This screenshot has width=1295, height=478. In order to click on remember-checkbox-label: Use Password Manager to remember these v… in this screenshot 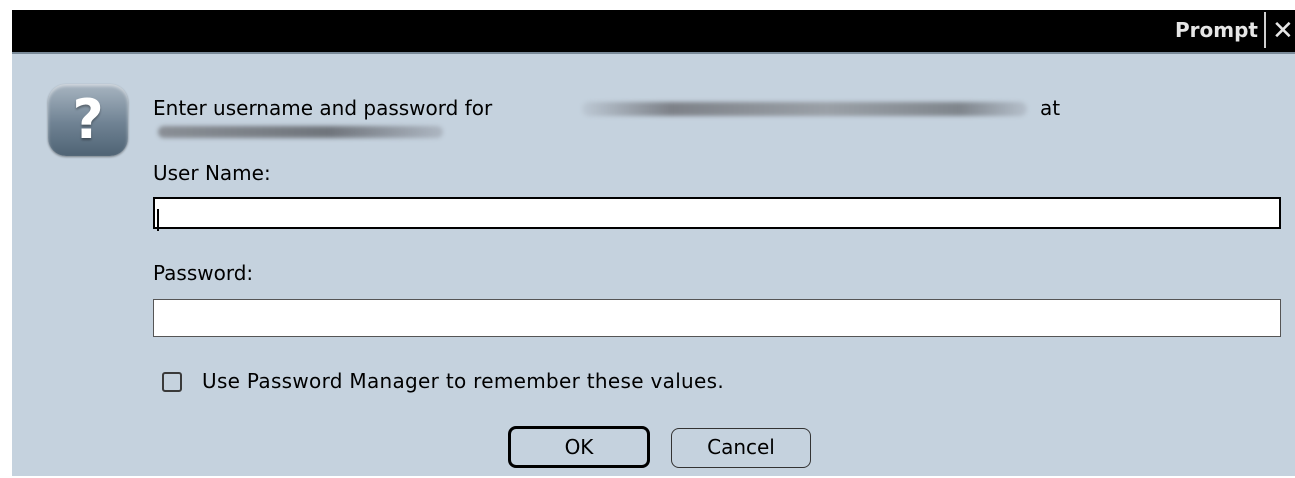, I will do `click(463, 381)`.